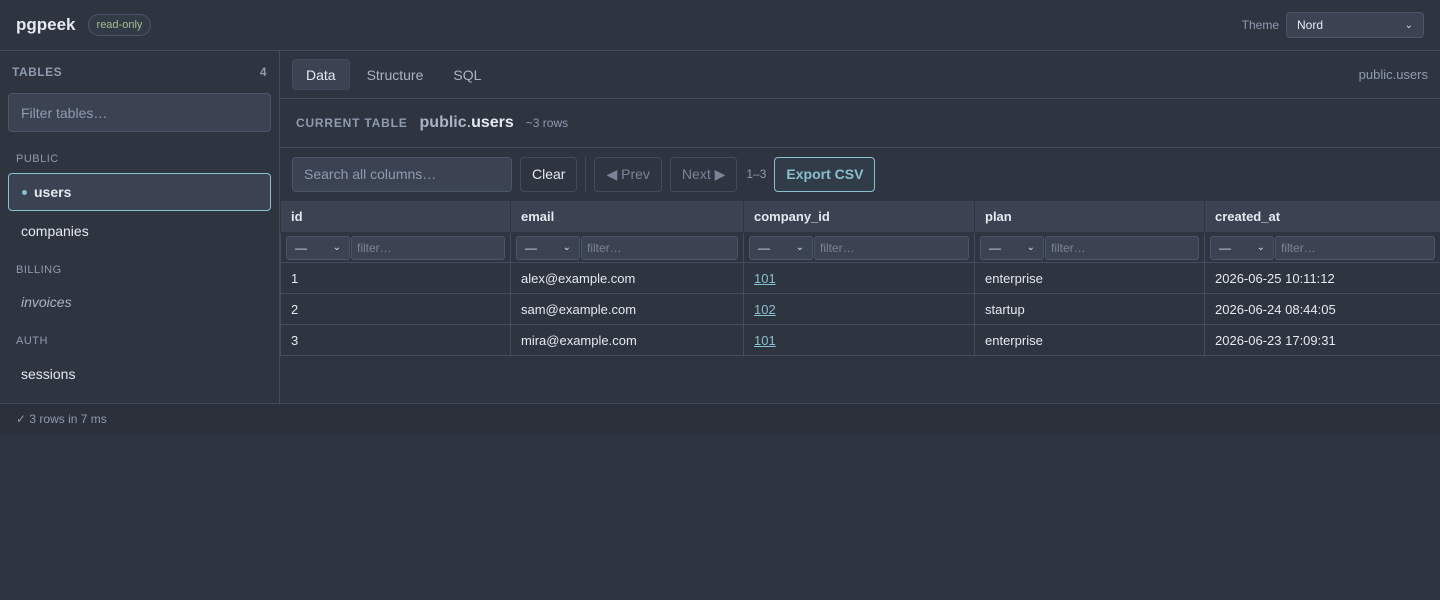 The height and width of the screenshot is (600, 1440). I want to click on cell-plan: startup, so click(1089, 309).